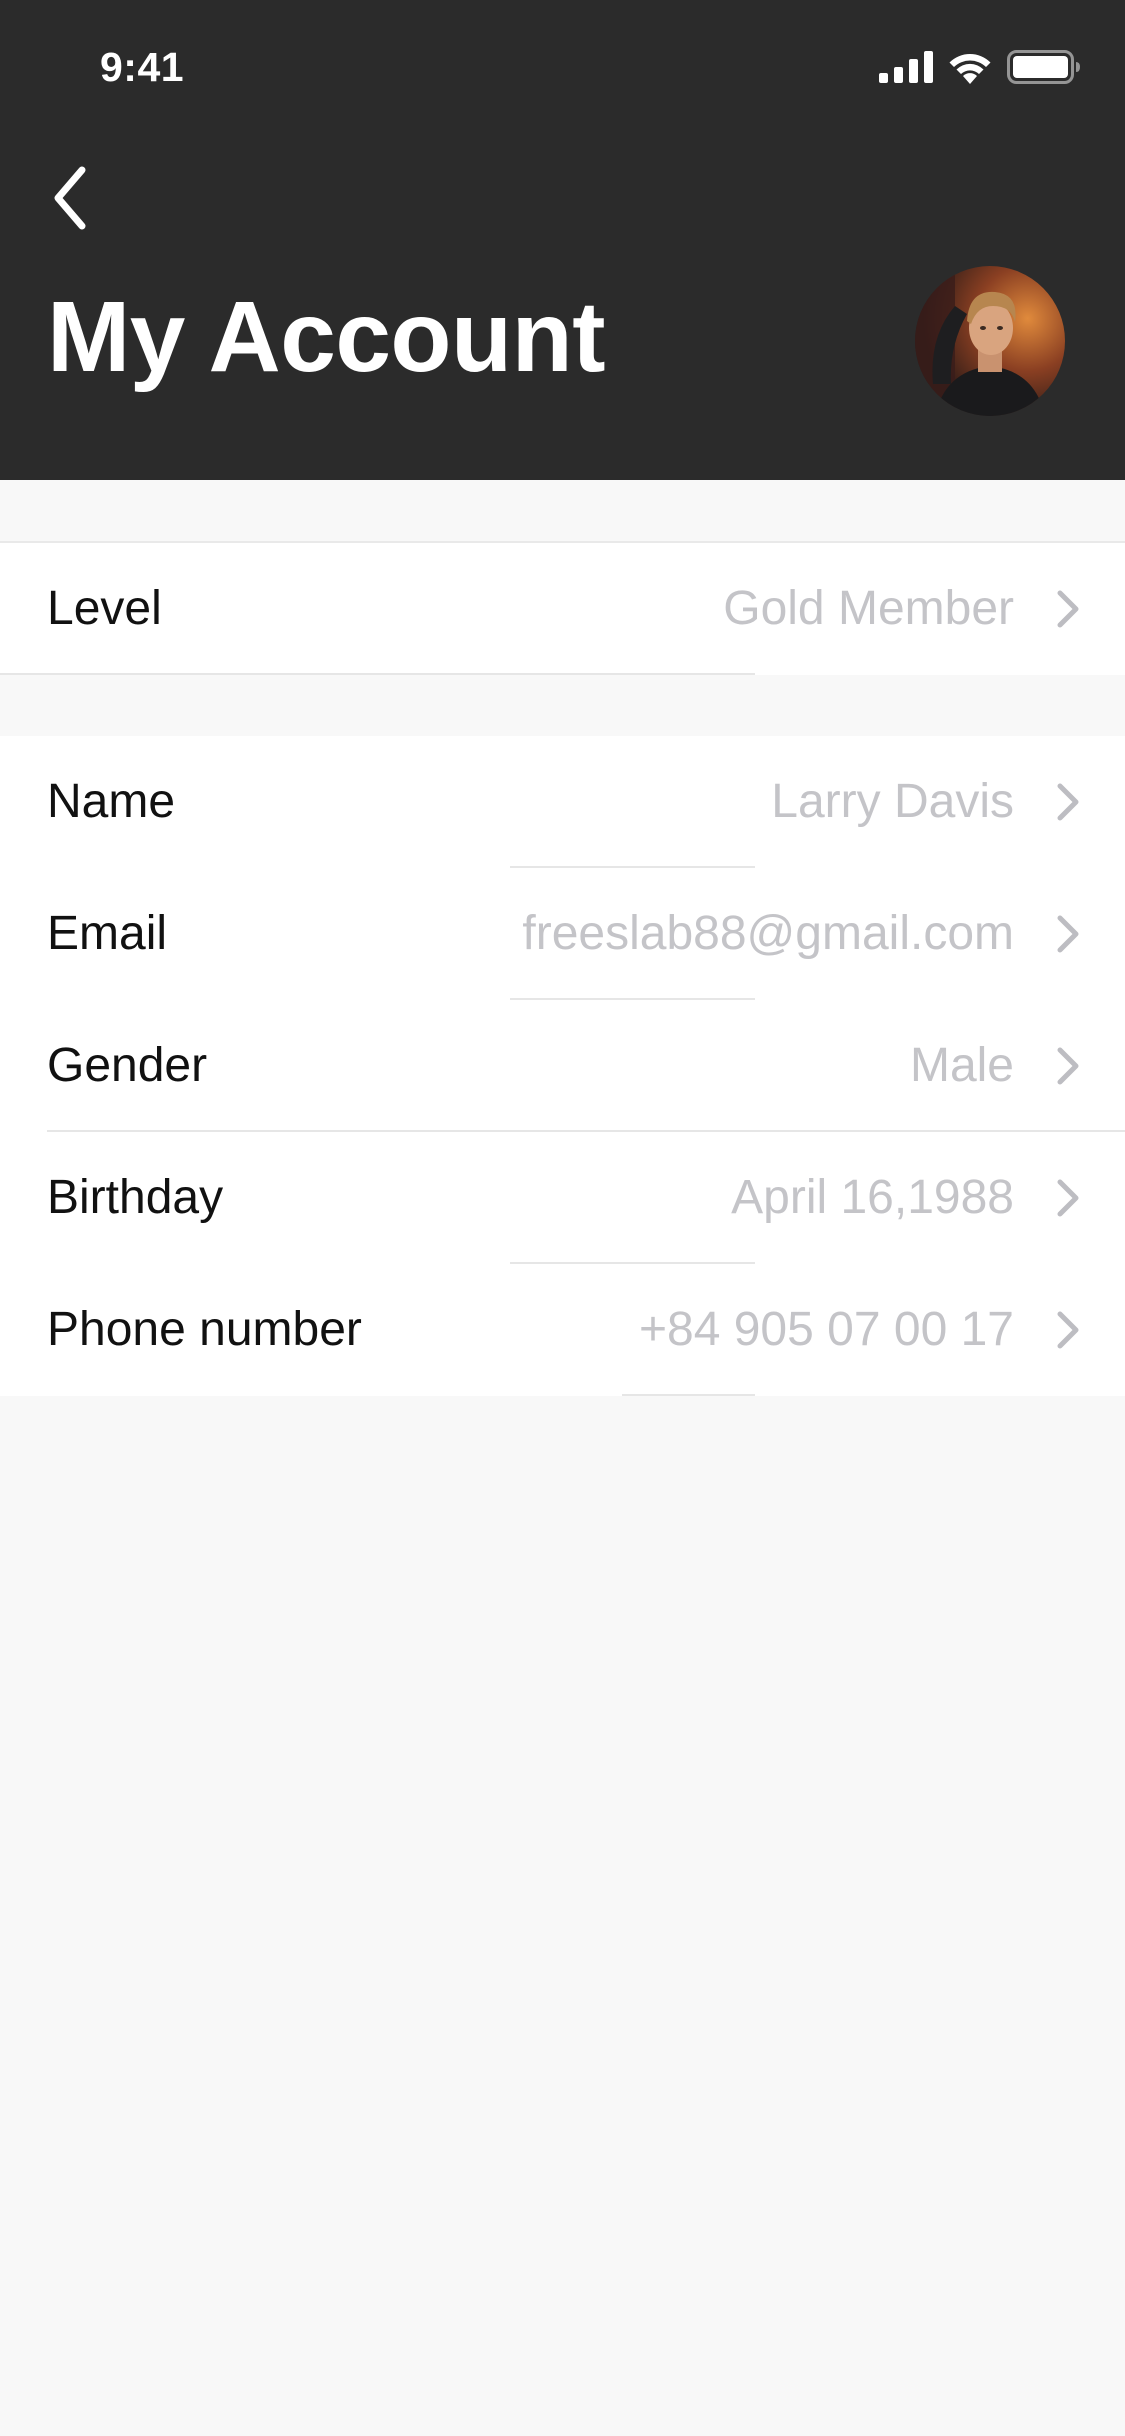 This screenshot has width=1125, height=2436. What do you see at coordinates (204, 1329) in the screenshot?
I see `row-label-phone-number: Phone number` at bounding box center [204, 1329].